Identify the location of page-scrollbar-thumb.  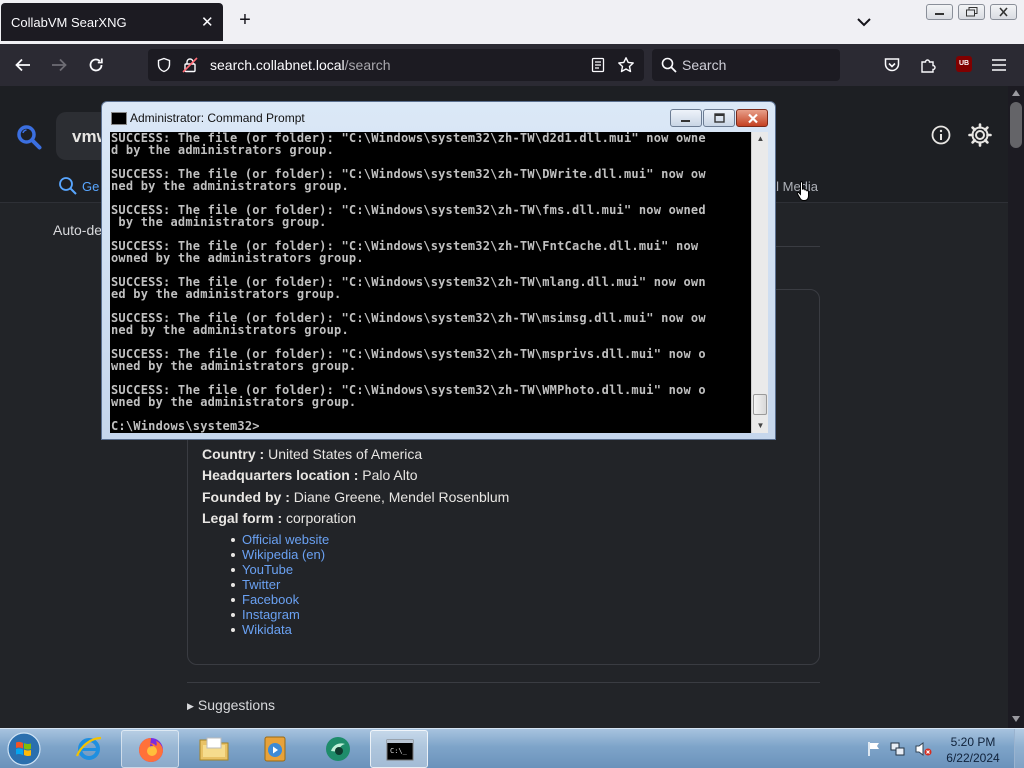
(1016, 125).